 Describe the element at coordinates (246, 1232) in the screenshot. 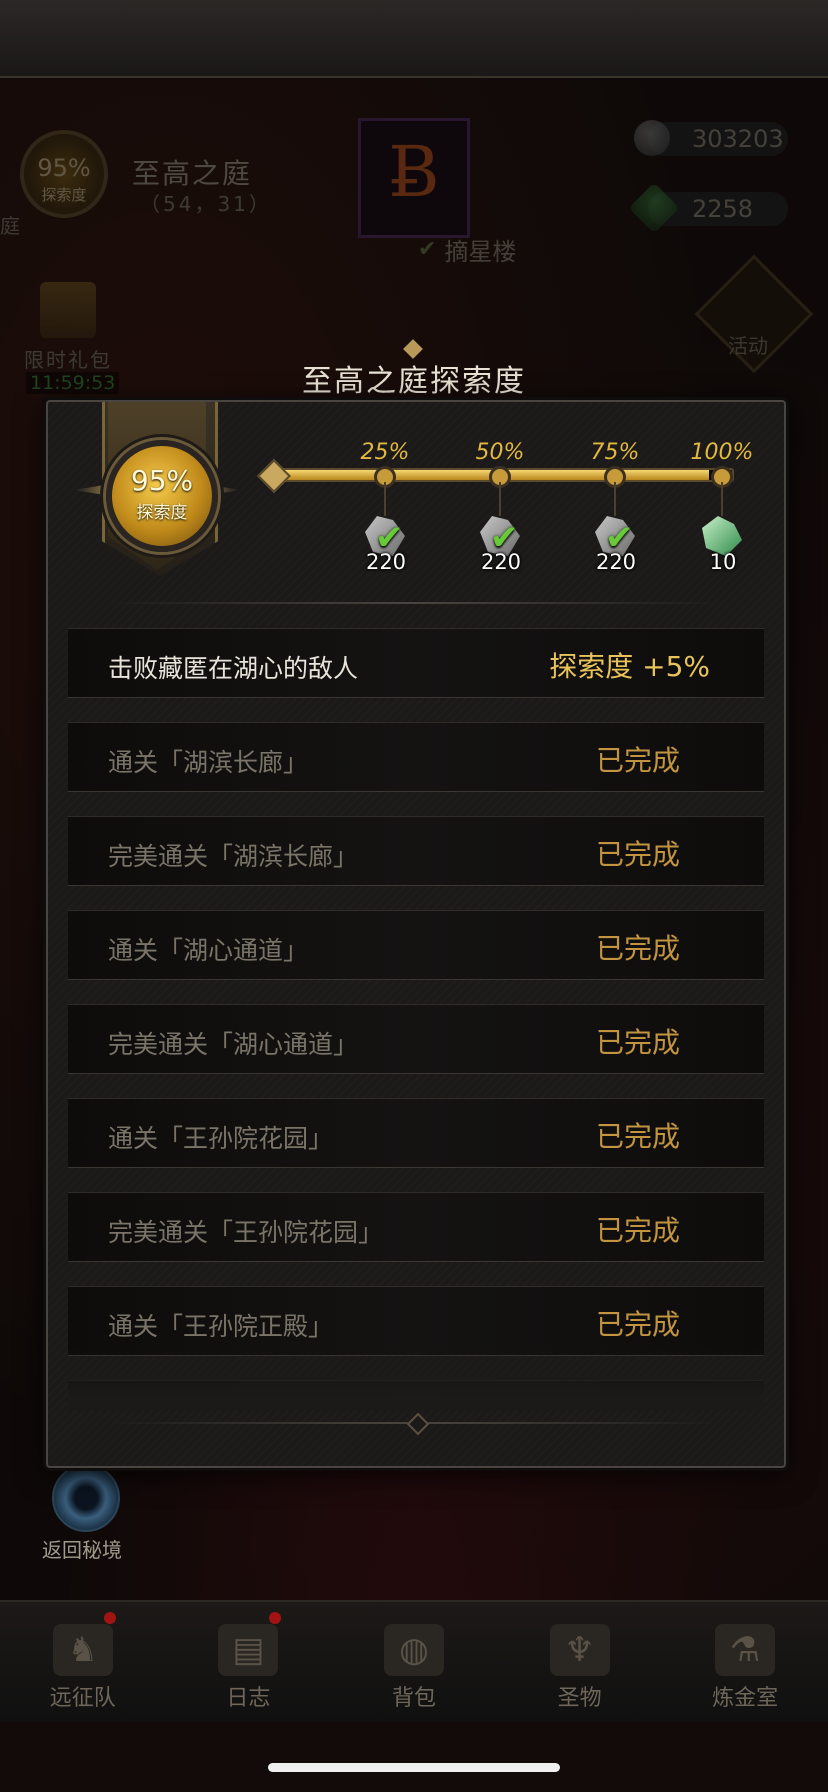

I see `task-name: 完美通关「王孙院花园」` at that location.